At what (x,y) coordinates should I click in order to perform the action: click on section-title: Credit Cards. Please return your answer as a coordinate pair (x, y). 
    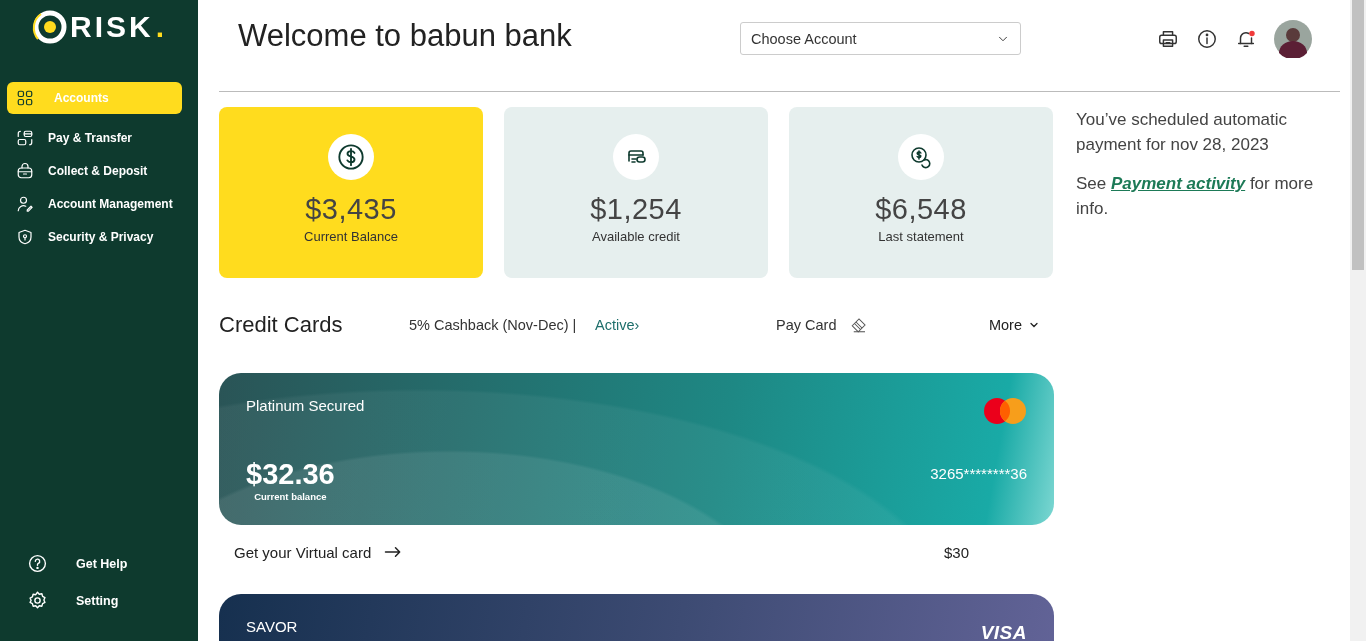
    Looking at the image, I should click on (281, 325).